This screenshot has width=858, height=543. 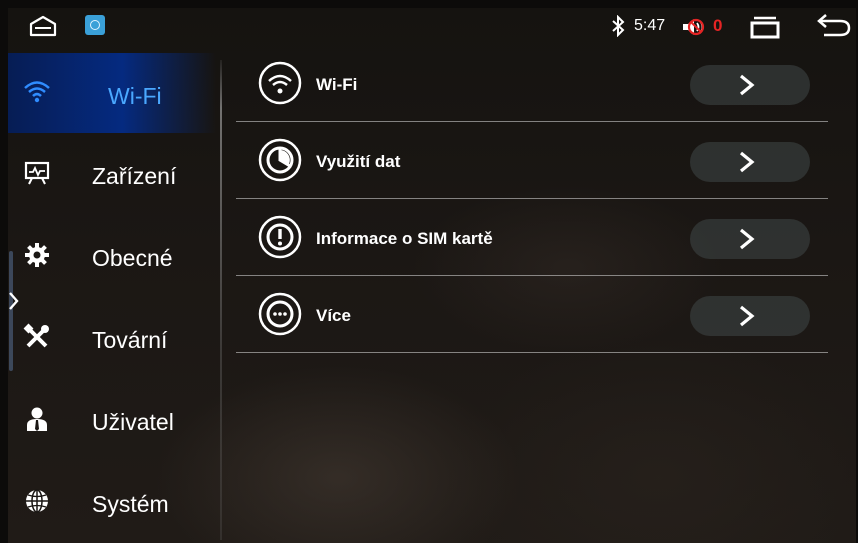 What do you see at coordinates (333, 315) in the screenshot?
I see `list-item-label: Více` at bounding box center [333, 315].